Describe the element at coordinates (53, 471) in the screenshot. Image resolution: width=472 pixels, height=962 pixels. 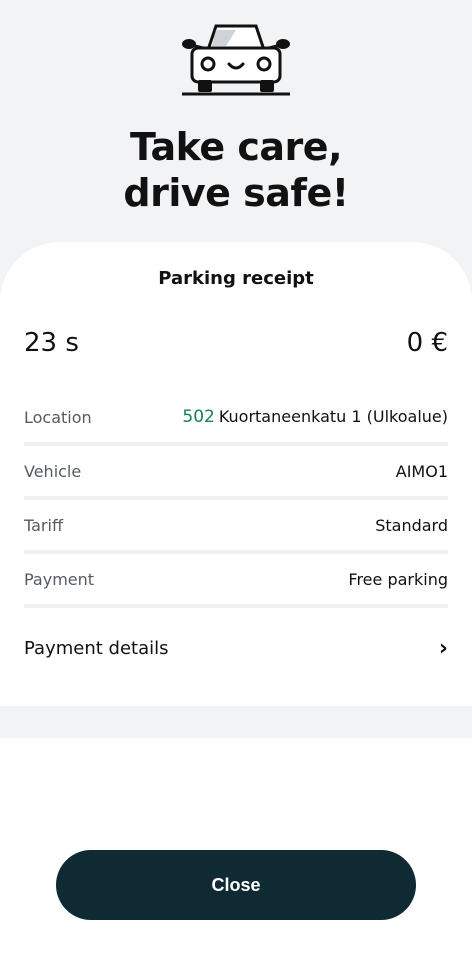
I see `row-label: Vehicle` at that location.